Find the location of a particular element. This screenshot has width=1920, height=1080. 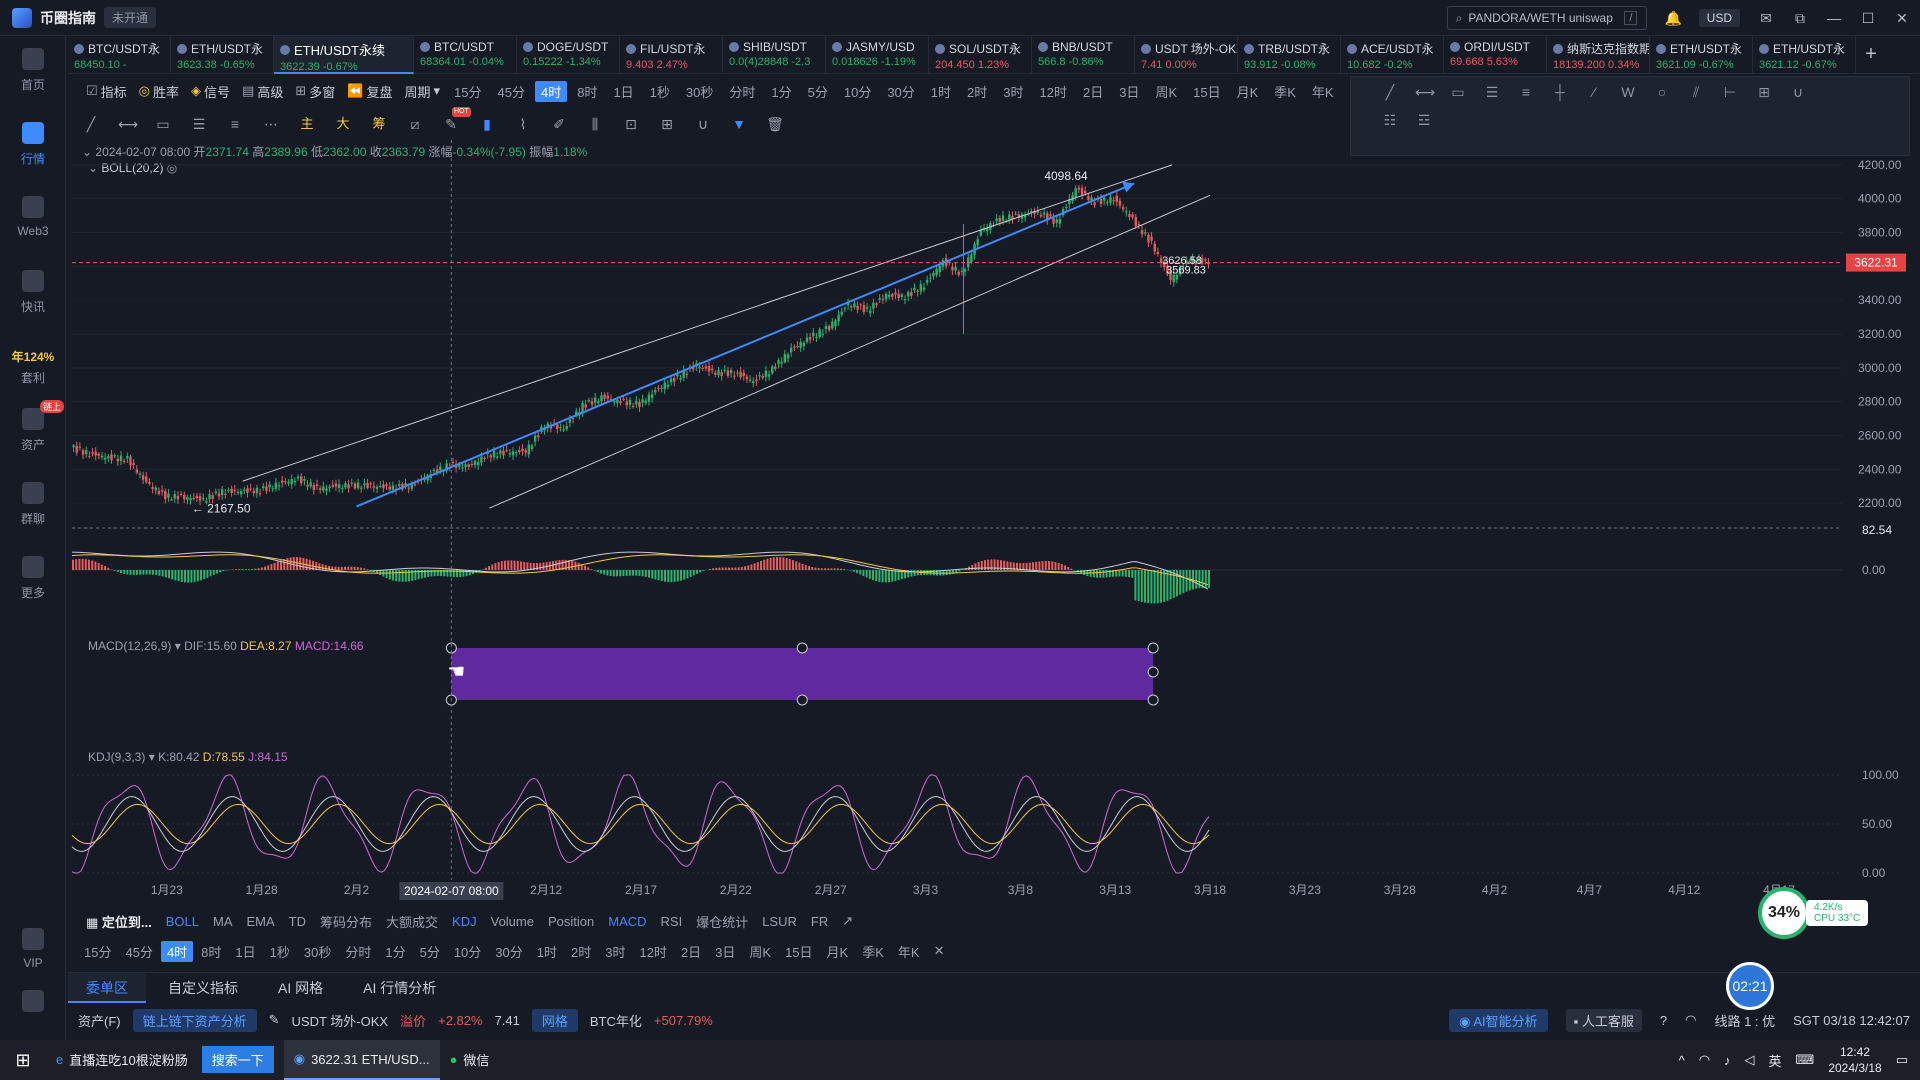

note-icon: ⊞ is located at coordinates (667, 124).